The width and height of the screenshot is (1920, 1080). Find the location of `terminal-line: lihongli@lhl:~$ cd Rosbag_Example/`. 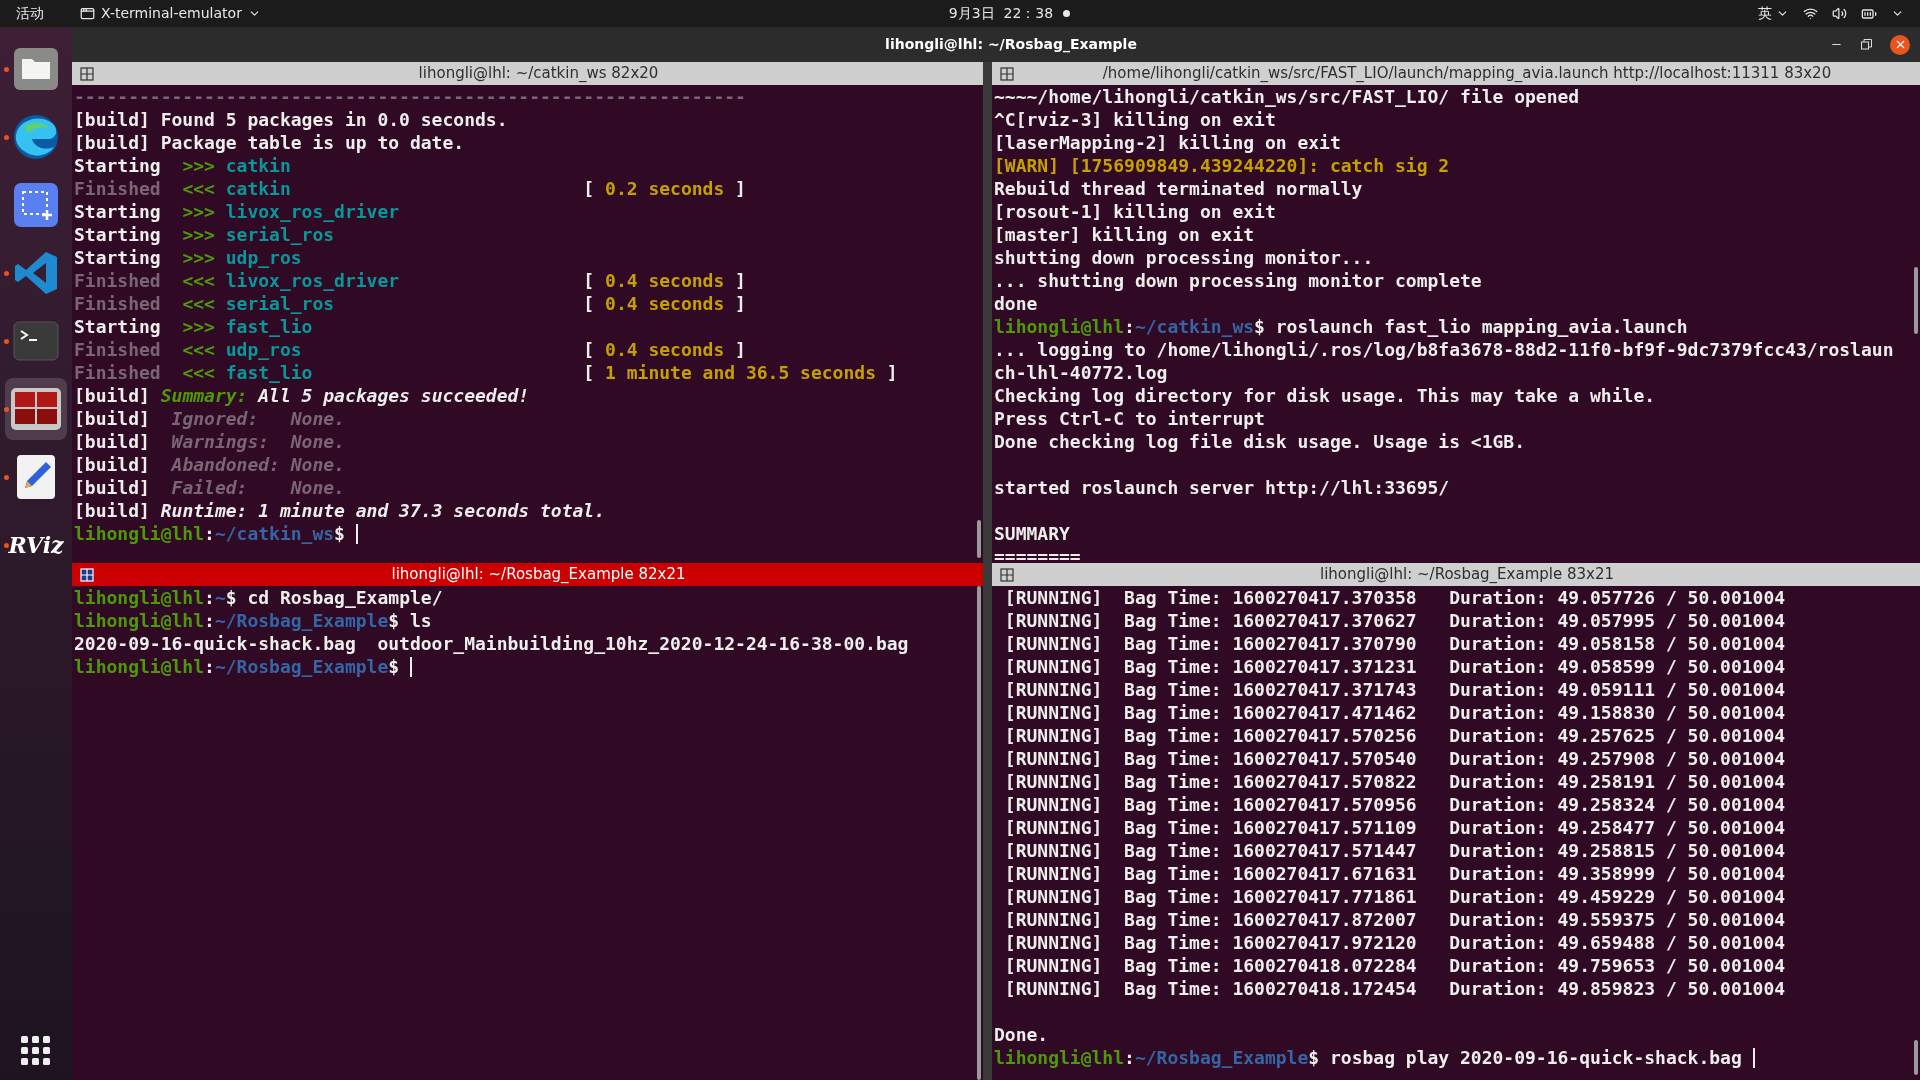

terminal-line: lihongli@lhl:~$ cd Rosbag_Example/ is located at coordinates (258, 597).